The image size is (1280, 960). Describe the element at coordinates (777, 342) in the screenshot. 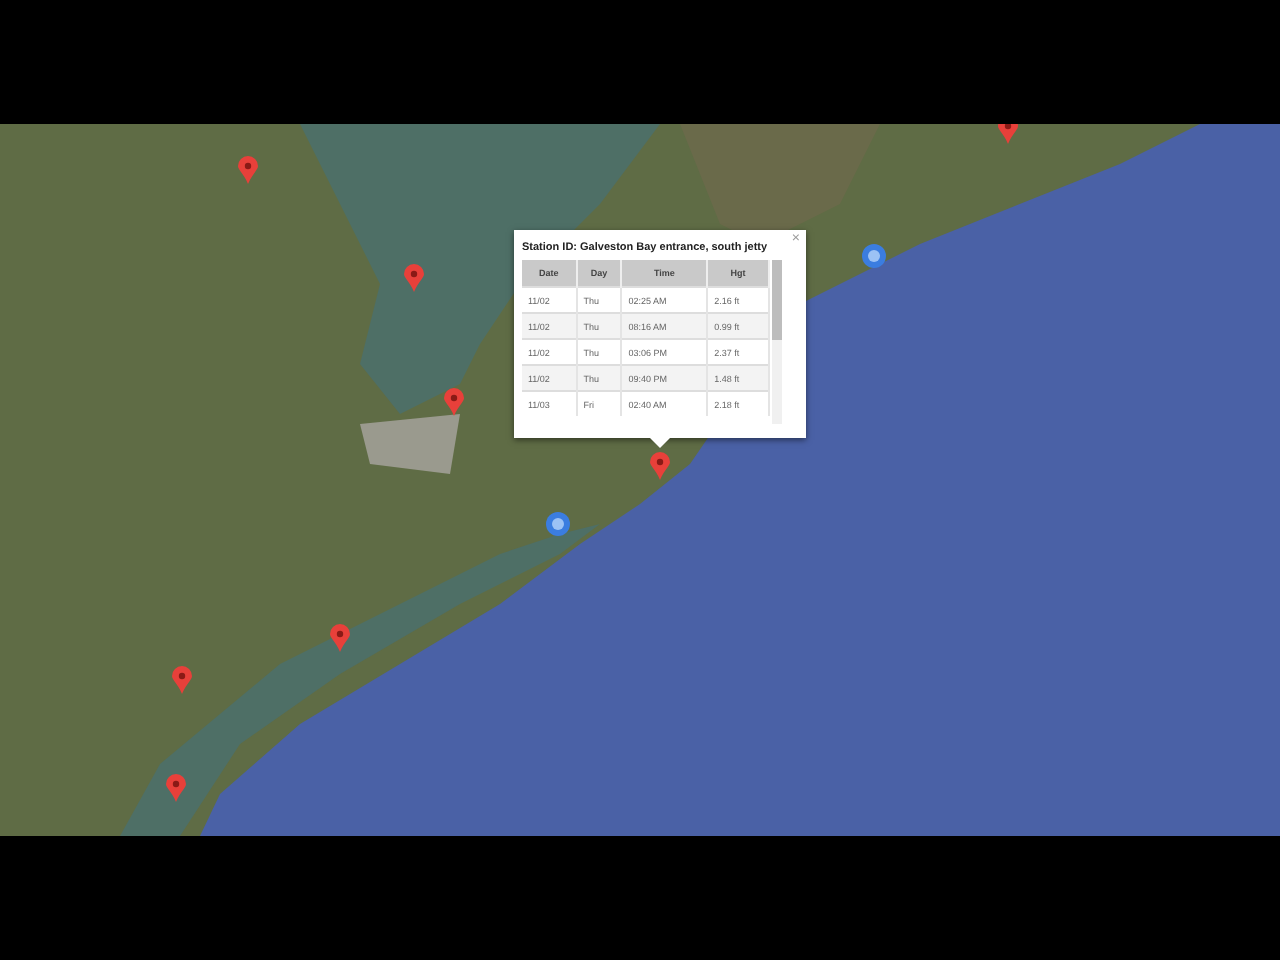

I see `scrollbar` at that location.